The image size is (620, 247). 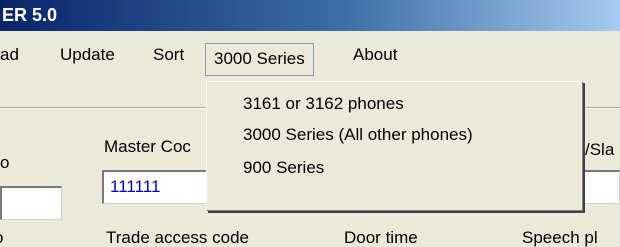 What do you see at coordinates (283, 168) in the screenshot?
I see `menu-option-900-series: 900 Series` at bounding box center [283, 168].